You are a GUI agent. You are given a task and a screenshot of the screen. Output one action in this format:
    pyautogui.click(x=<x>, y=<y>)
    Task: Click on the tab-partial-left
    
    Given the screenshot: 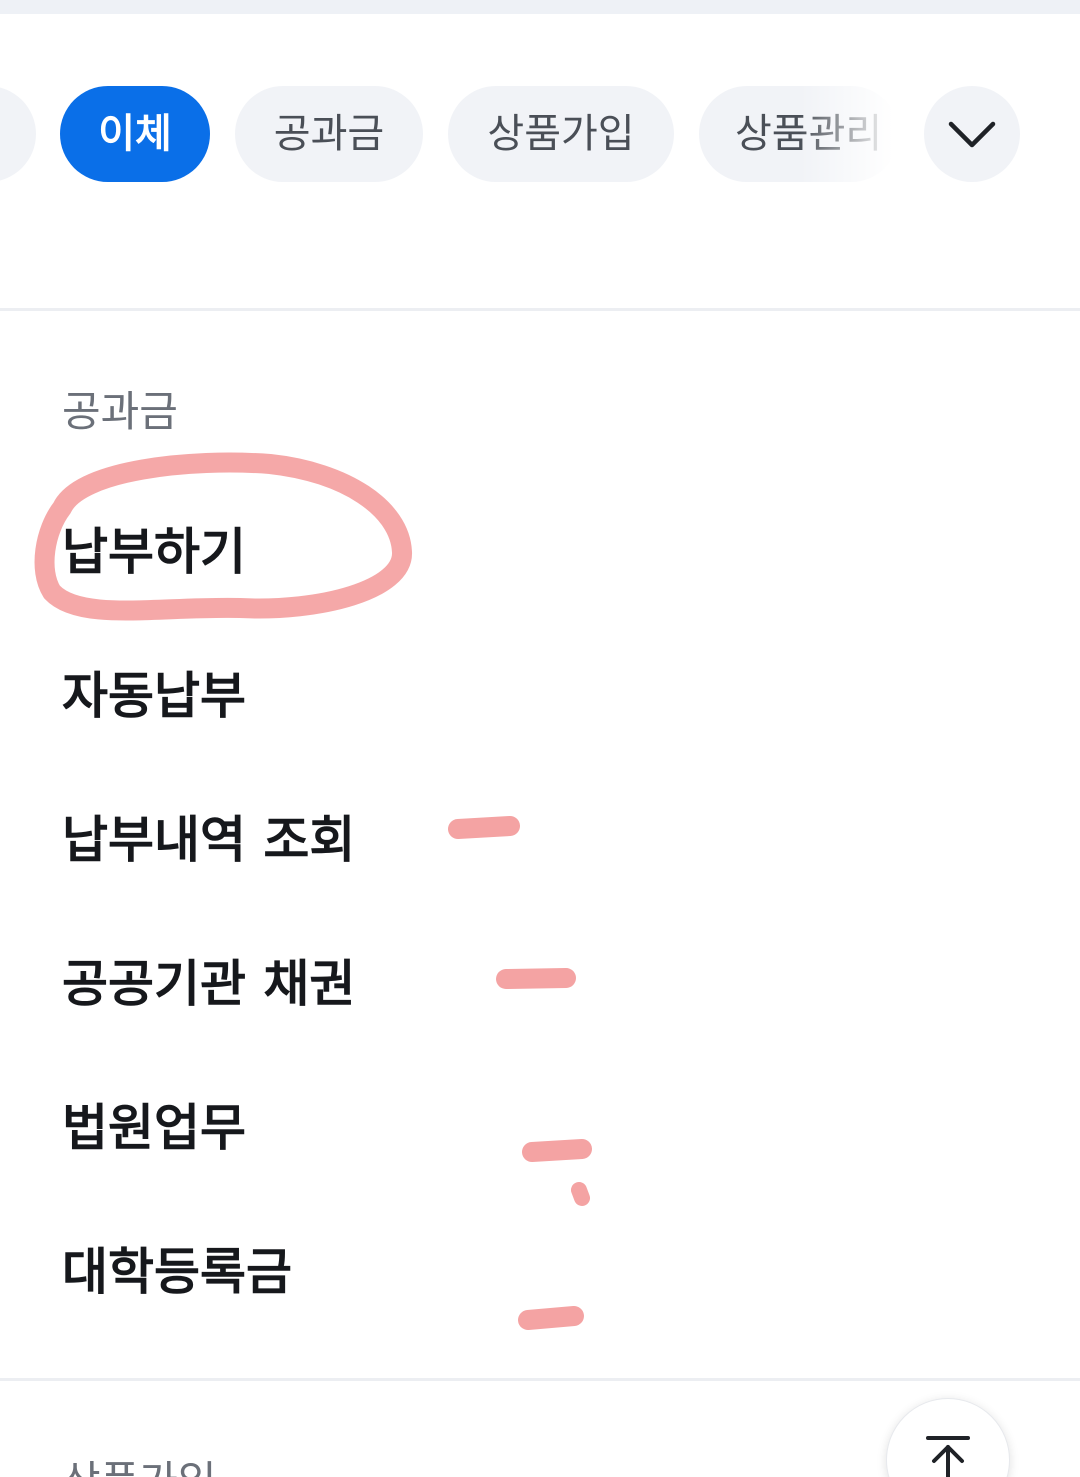 What is the action you would take?
    pyautogui.click(x=18, y=134)
    